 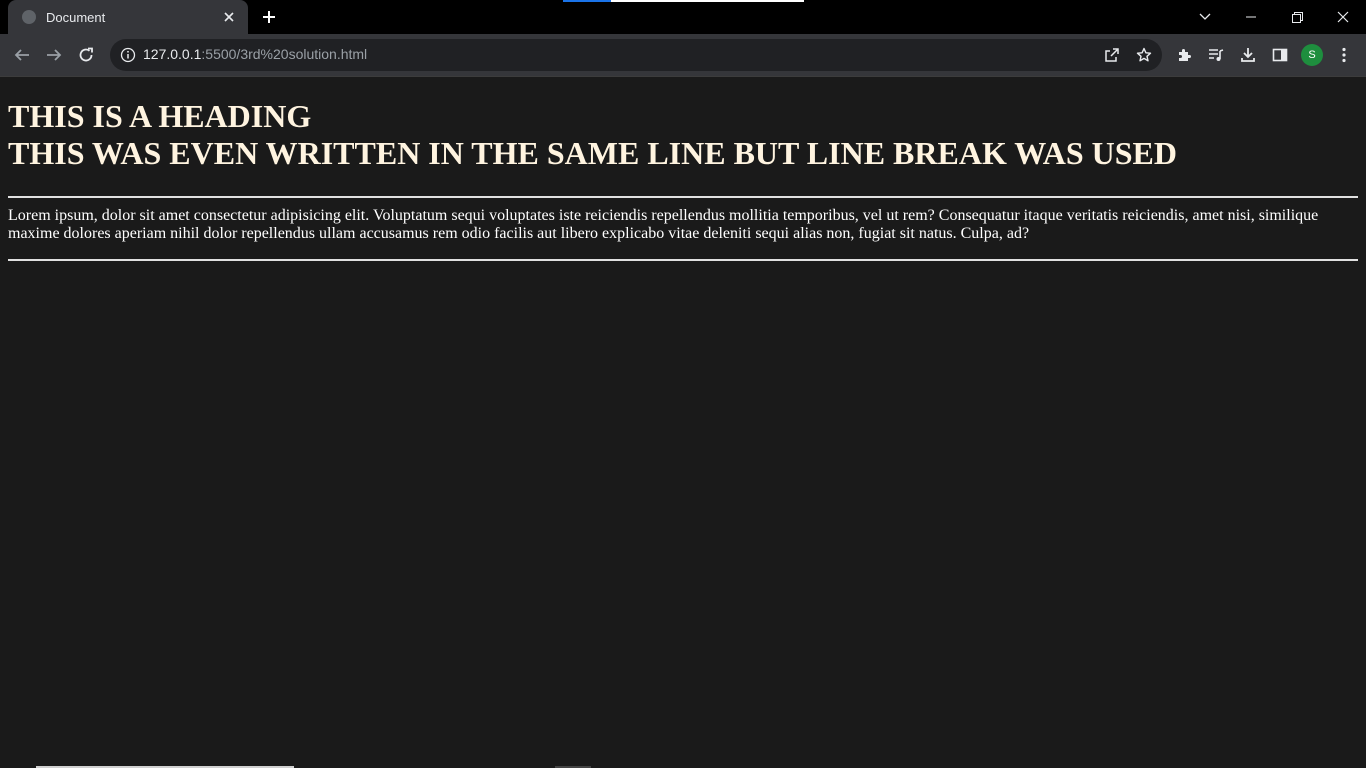 What do you see at coordinates (1280, 55) in the screenshot?
I see `side-panel-icon` at bounding box center [1280, 55].